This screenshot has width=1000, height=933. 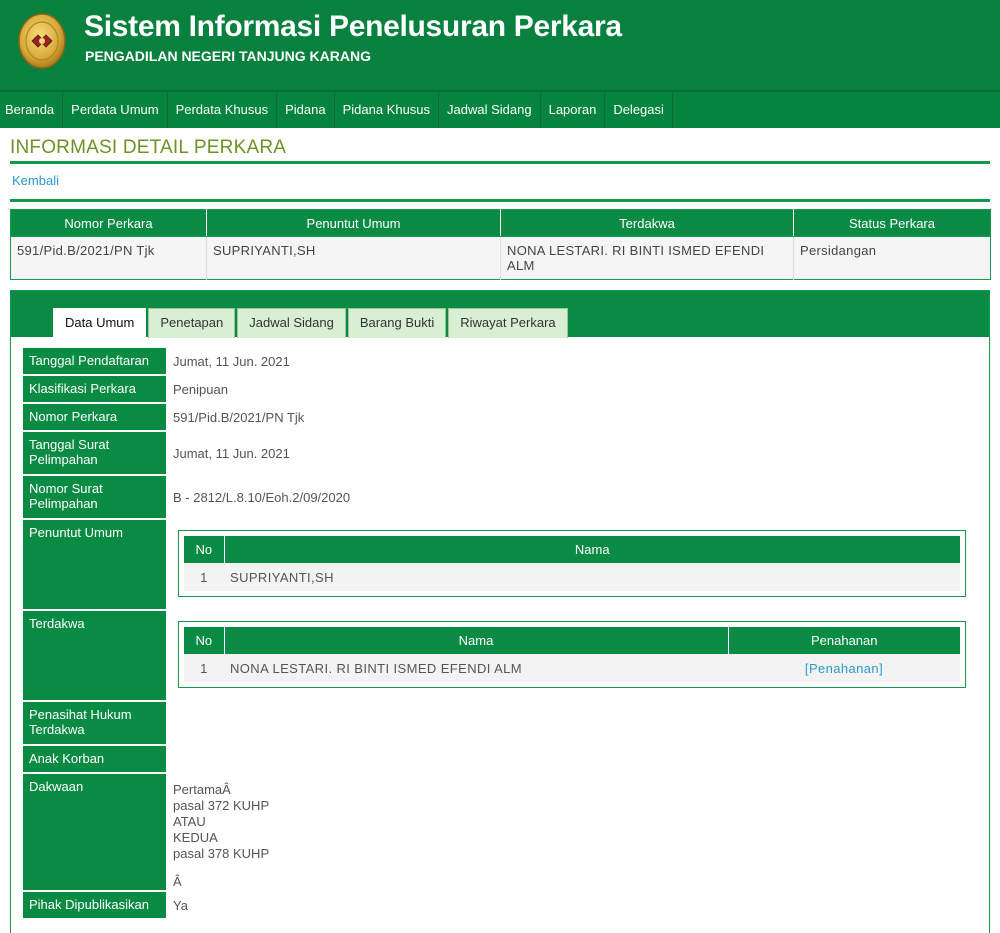 What do you see at coordinates (177, 881) in the screenshot?
I see `dakwaan-line: Â` at bounding box center [177, 881].